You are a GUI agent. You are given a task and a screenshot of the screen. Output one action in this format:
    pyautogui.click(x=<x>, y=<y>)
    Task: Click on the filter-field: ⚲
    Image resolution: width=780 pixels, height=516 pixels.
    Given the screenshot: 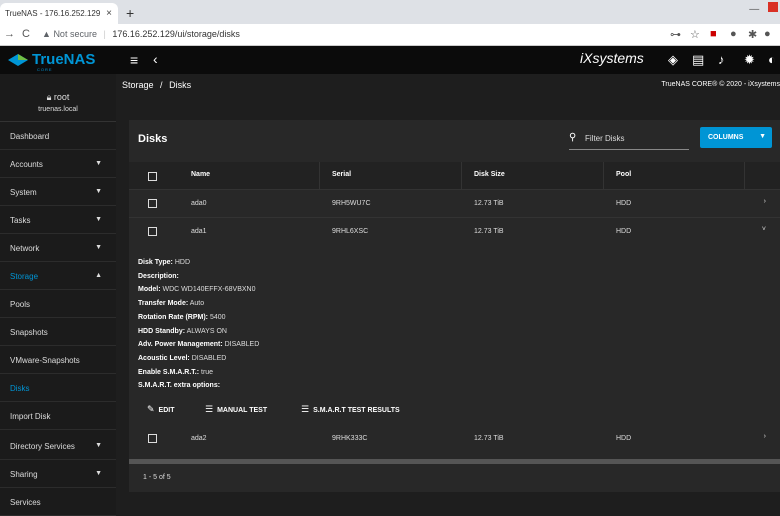 What is the action you would take?
    pyautogui.click(x=629, y=141)
    